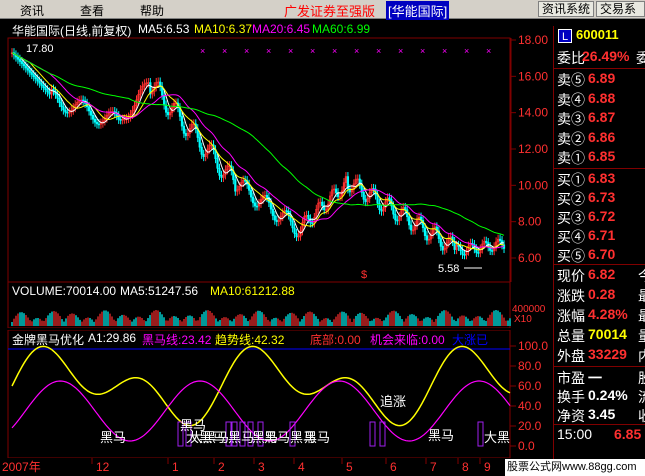 This screenshot has height=476, width=645. Describe the element at coordinates (641, 397) in the screenshot. I see `extra_rows-extra: 流` at that location.